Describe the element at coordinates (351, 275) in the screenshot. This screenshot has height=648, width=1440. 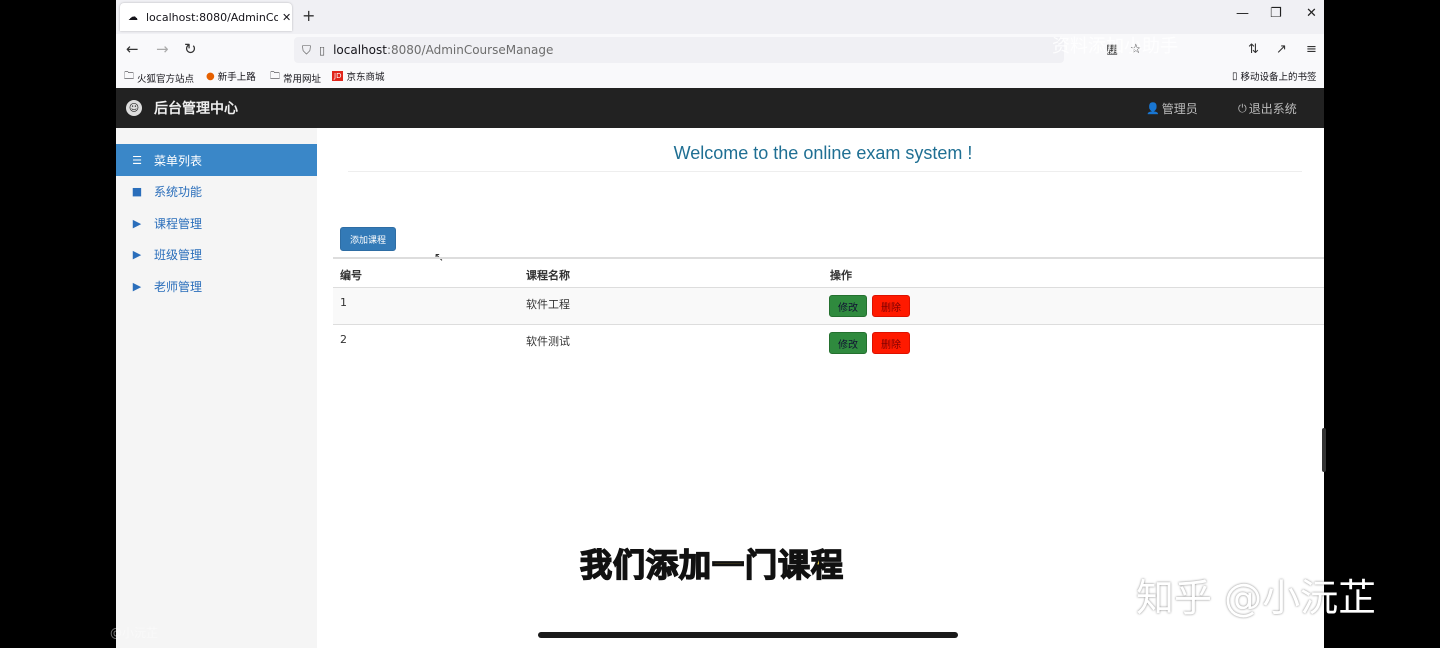
I see `column-header: 编号` at that location.